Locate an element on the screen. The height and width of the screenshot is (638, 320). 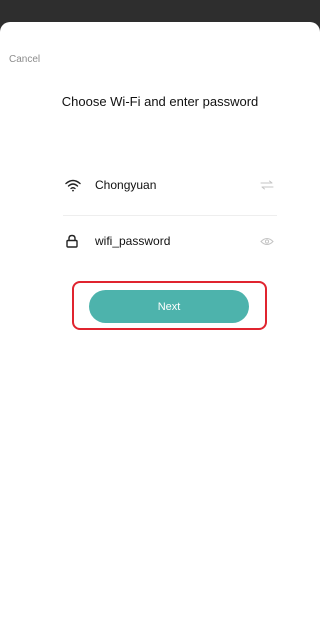
cancel-button: Cancel is located at coordinates (24, 59).